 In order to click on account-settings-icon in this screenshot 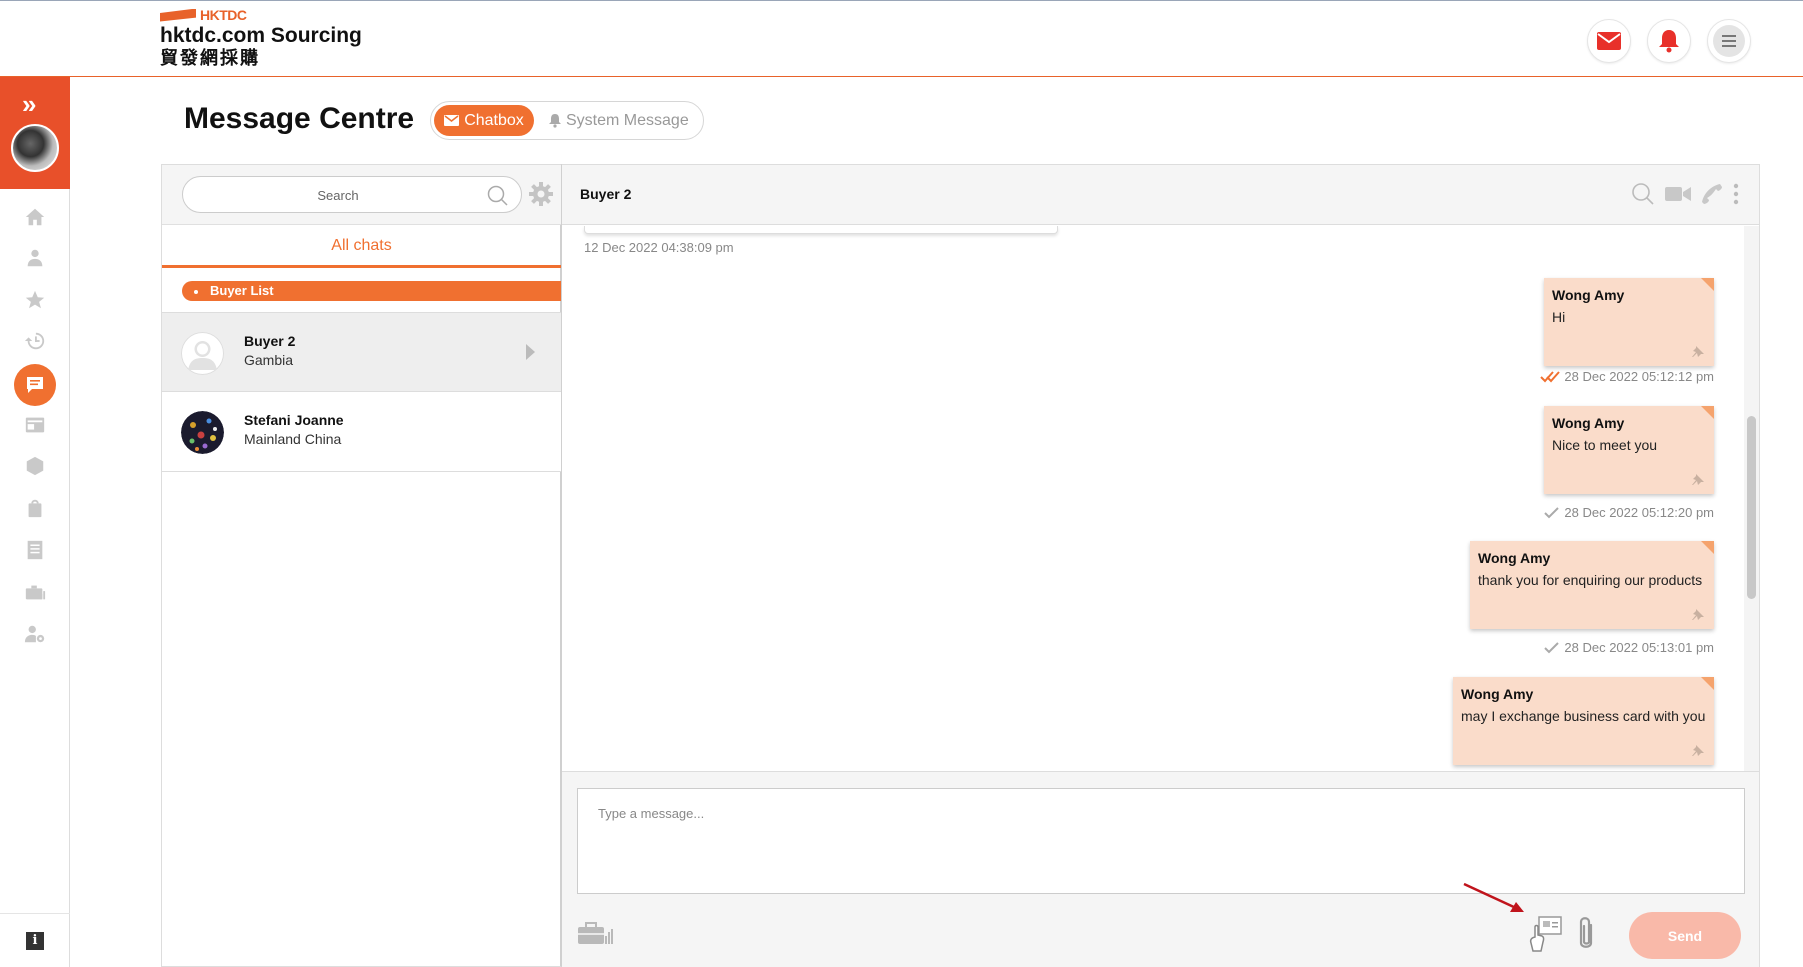, I will do `click(35, 634)`.